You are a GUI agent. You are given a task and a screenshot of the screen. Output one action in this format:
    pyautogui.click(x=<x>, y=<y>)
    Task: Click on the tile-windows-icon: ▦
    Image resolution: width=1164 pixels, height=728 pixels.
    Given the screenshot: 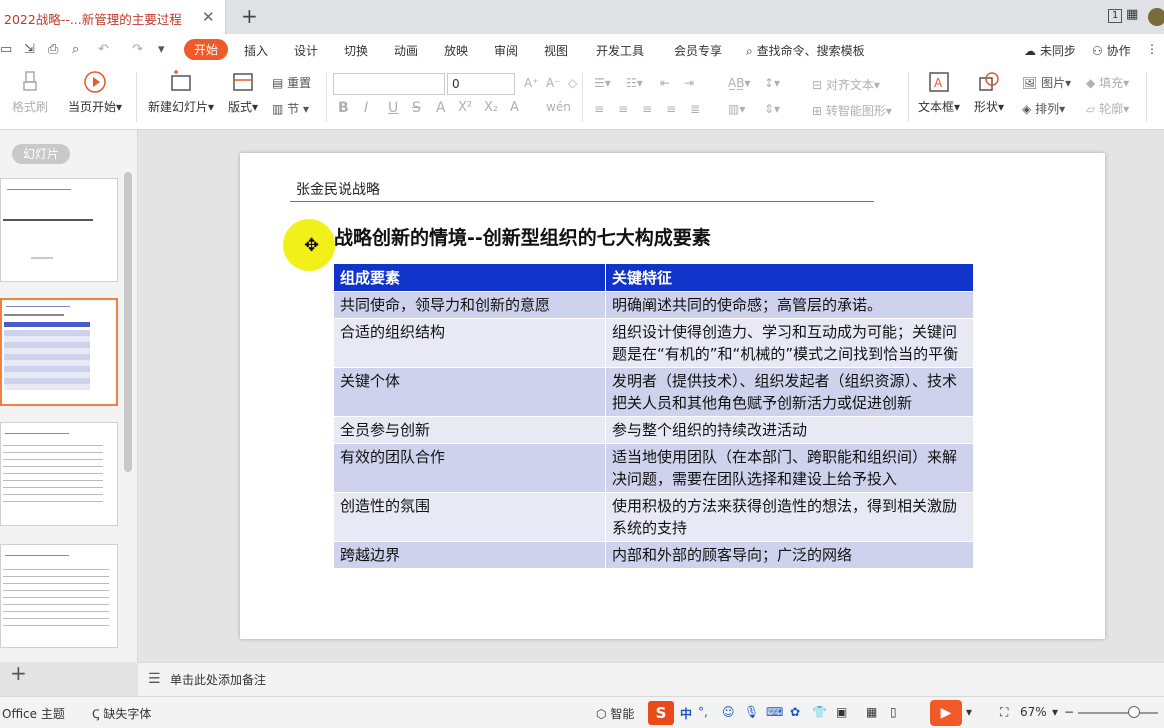 What is the action you would take?
    pyautogui.click(x=1132, y=14)
    